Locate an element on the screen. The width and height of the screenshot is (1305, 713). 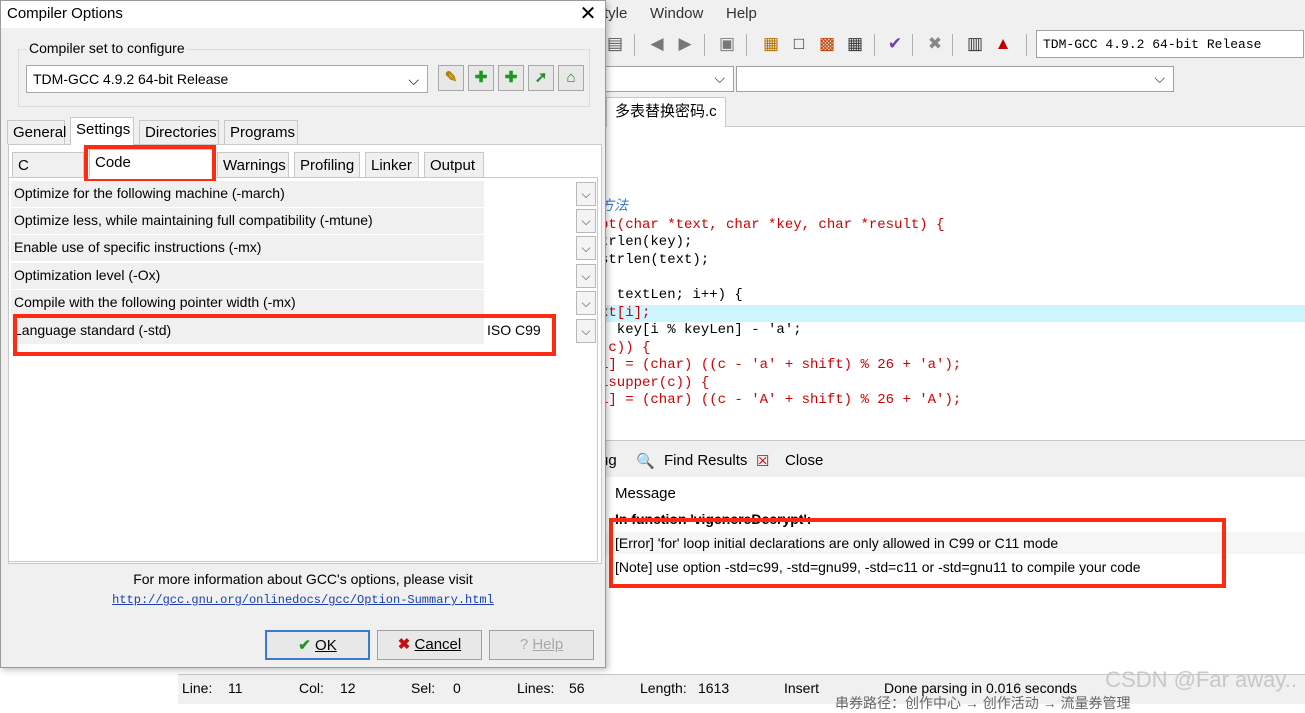
file-tab: 多表替换密码.c is located at coordinates (666, 112).